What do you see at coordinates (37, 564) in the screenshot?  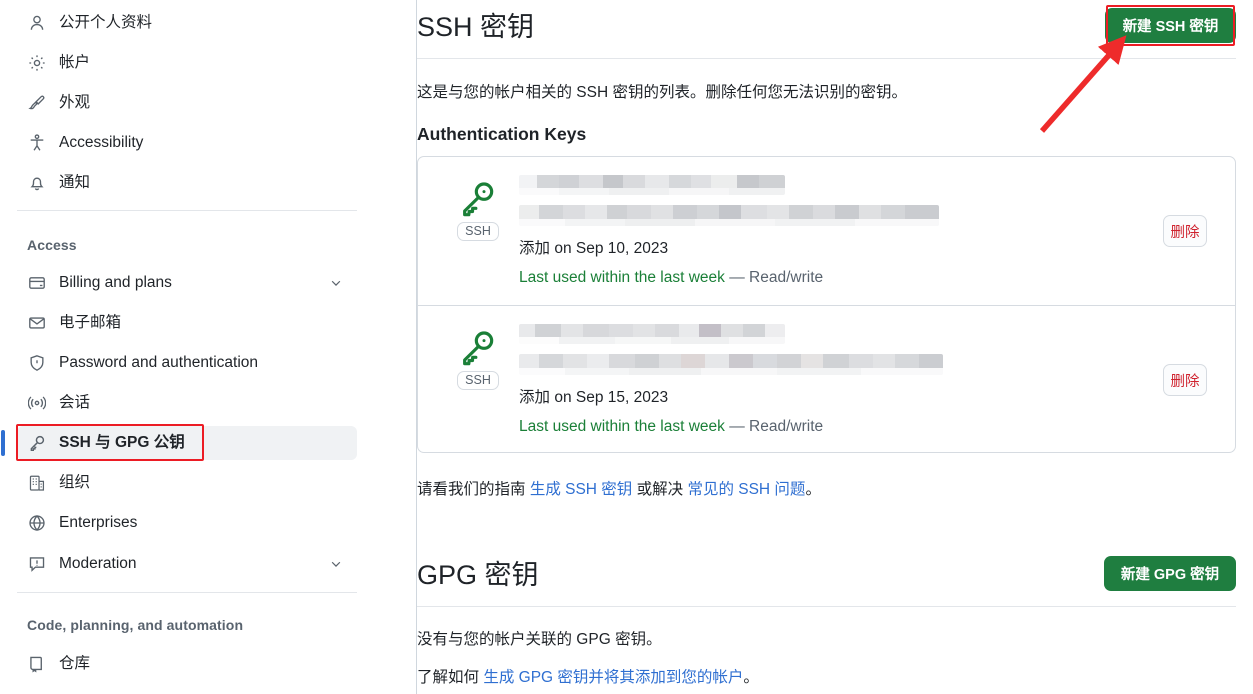 I see `report-icon` at bounding box center [37, 564].